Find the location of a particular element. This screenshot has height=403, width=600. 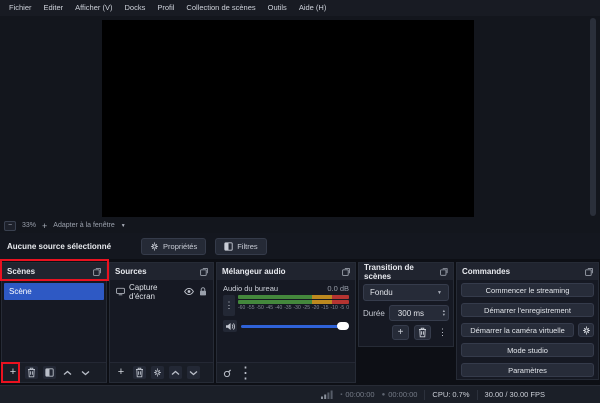

sources-toolbar: + is located at coordinates (161, 372).